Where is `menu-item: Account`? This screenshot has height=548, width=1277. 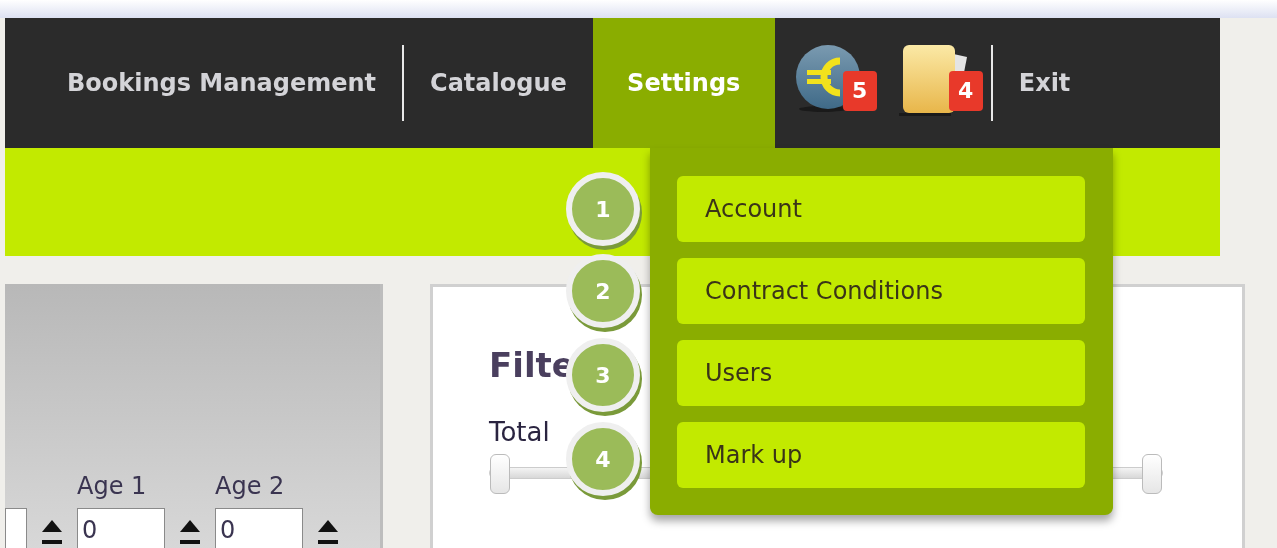 menu-item: Account is located at coordinates (881, 209).